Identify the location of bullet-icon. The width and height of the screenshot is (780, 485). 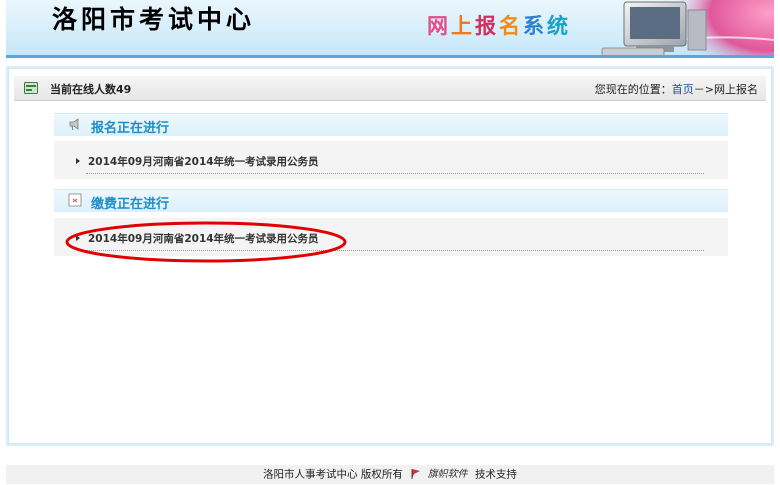
(78, 161).